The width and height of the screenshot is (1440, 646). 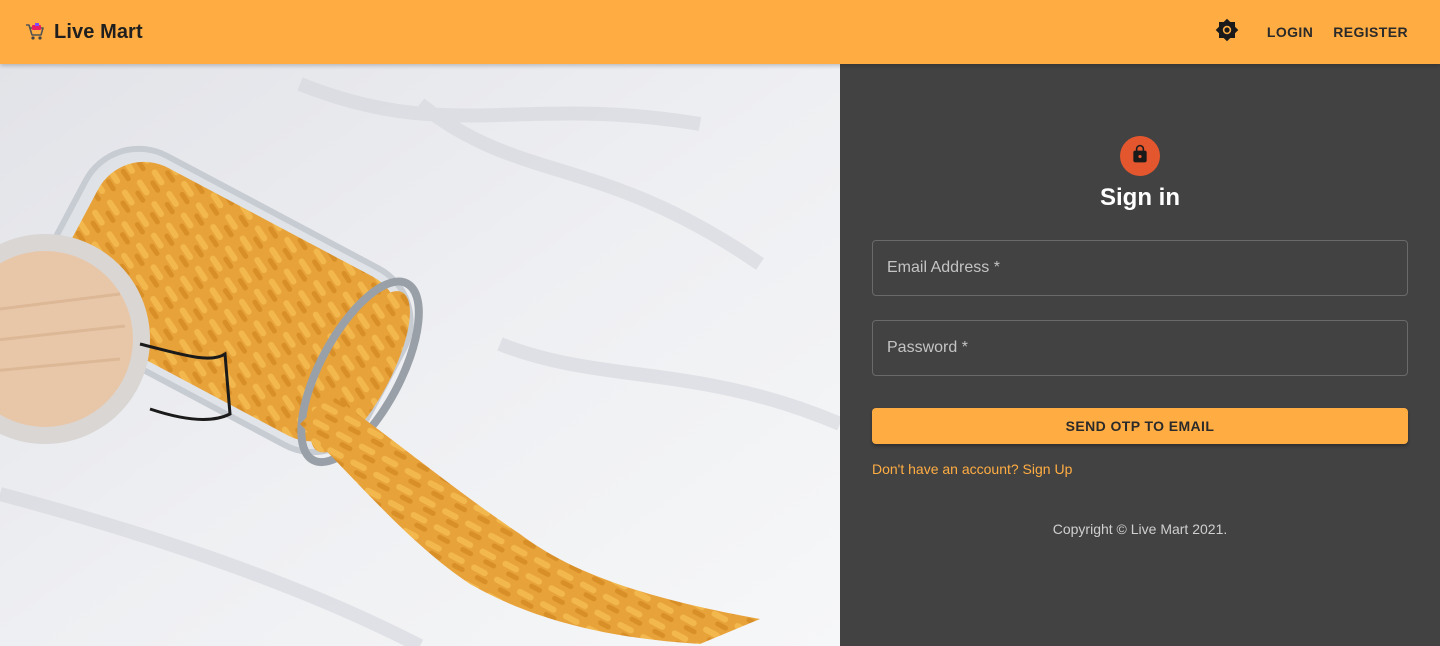 I want to click on theme-toggle-button, so click(x=1227, y=32).